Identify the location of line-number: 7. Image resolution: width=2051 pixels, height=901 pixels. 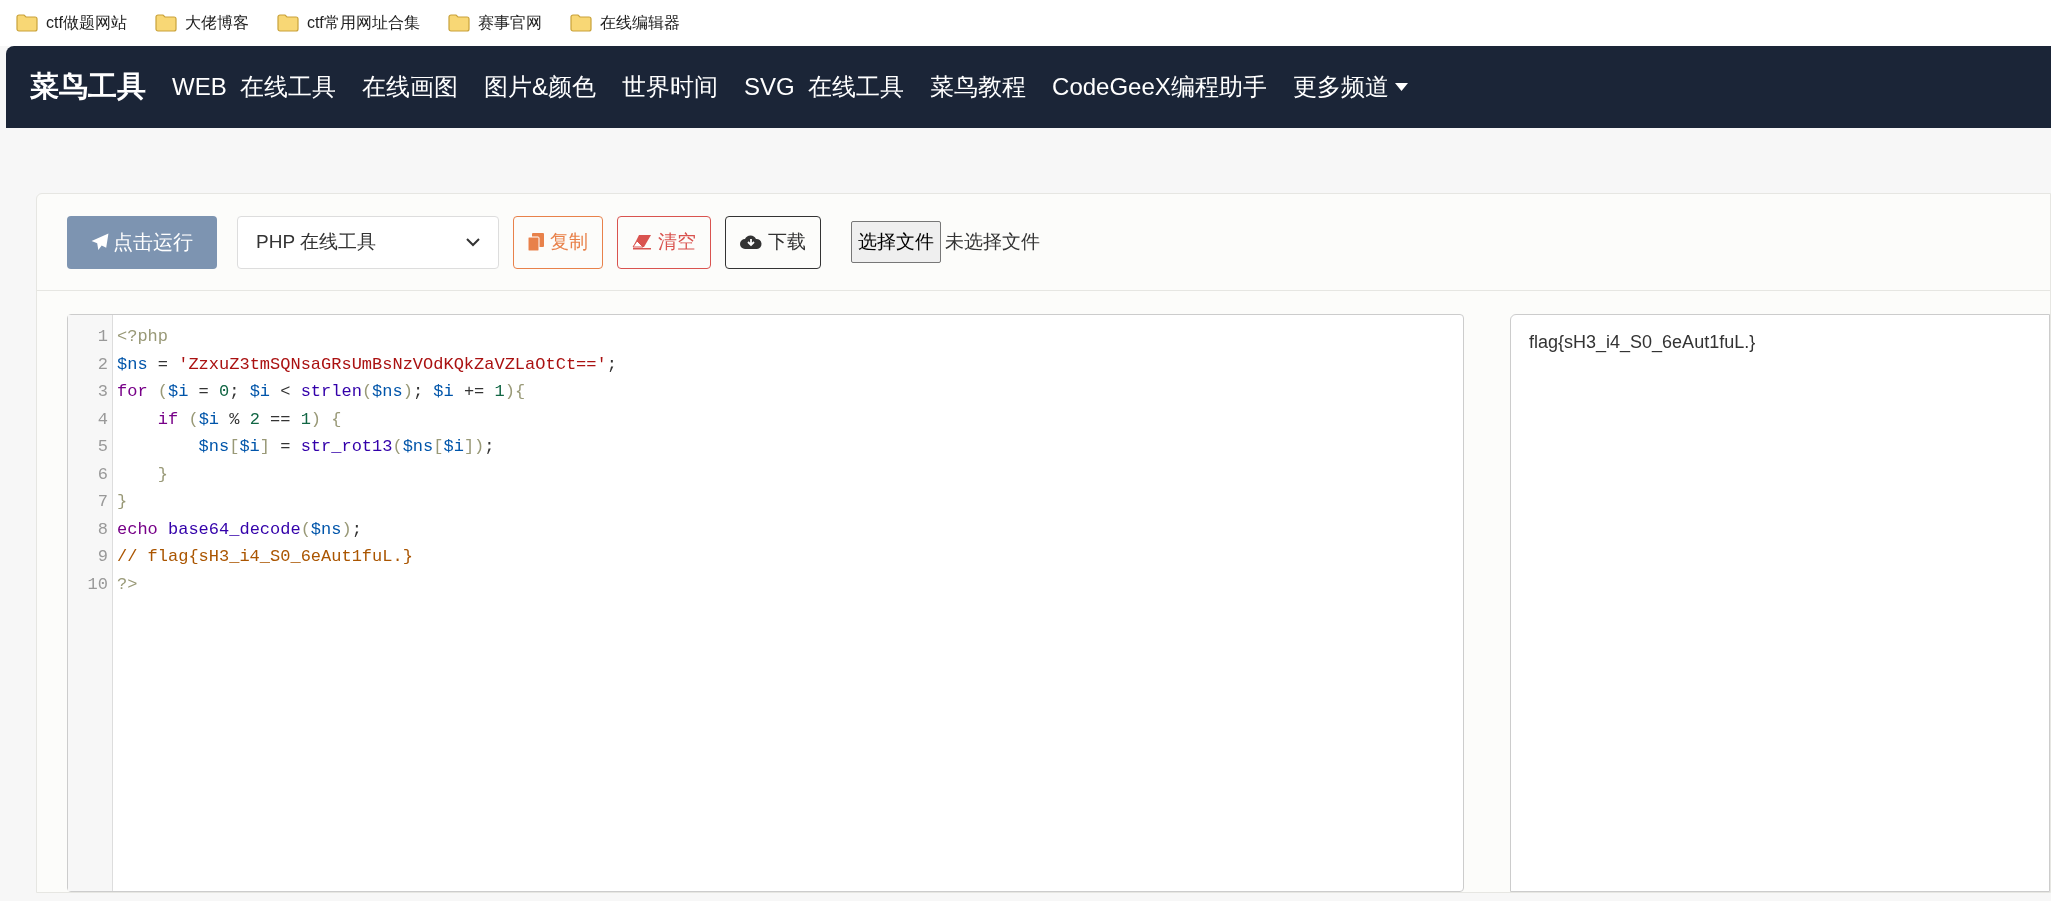
(102, 502).